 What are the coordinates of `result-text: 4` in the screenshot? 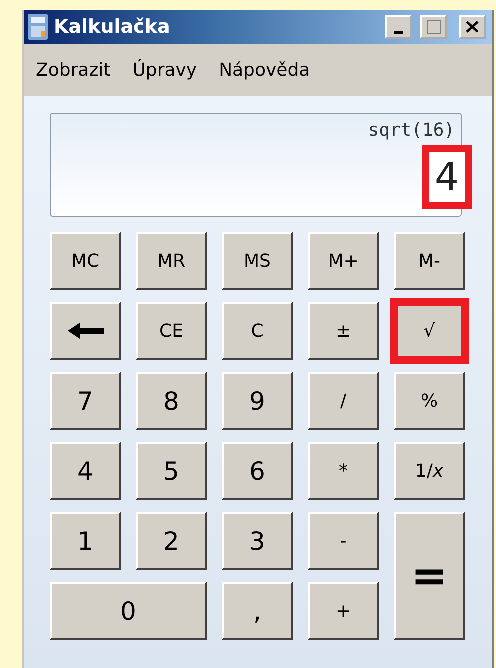 It's located at (447, 177).